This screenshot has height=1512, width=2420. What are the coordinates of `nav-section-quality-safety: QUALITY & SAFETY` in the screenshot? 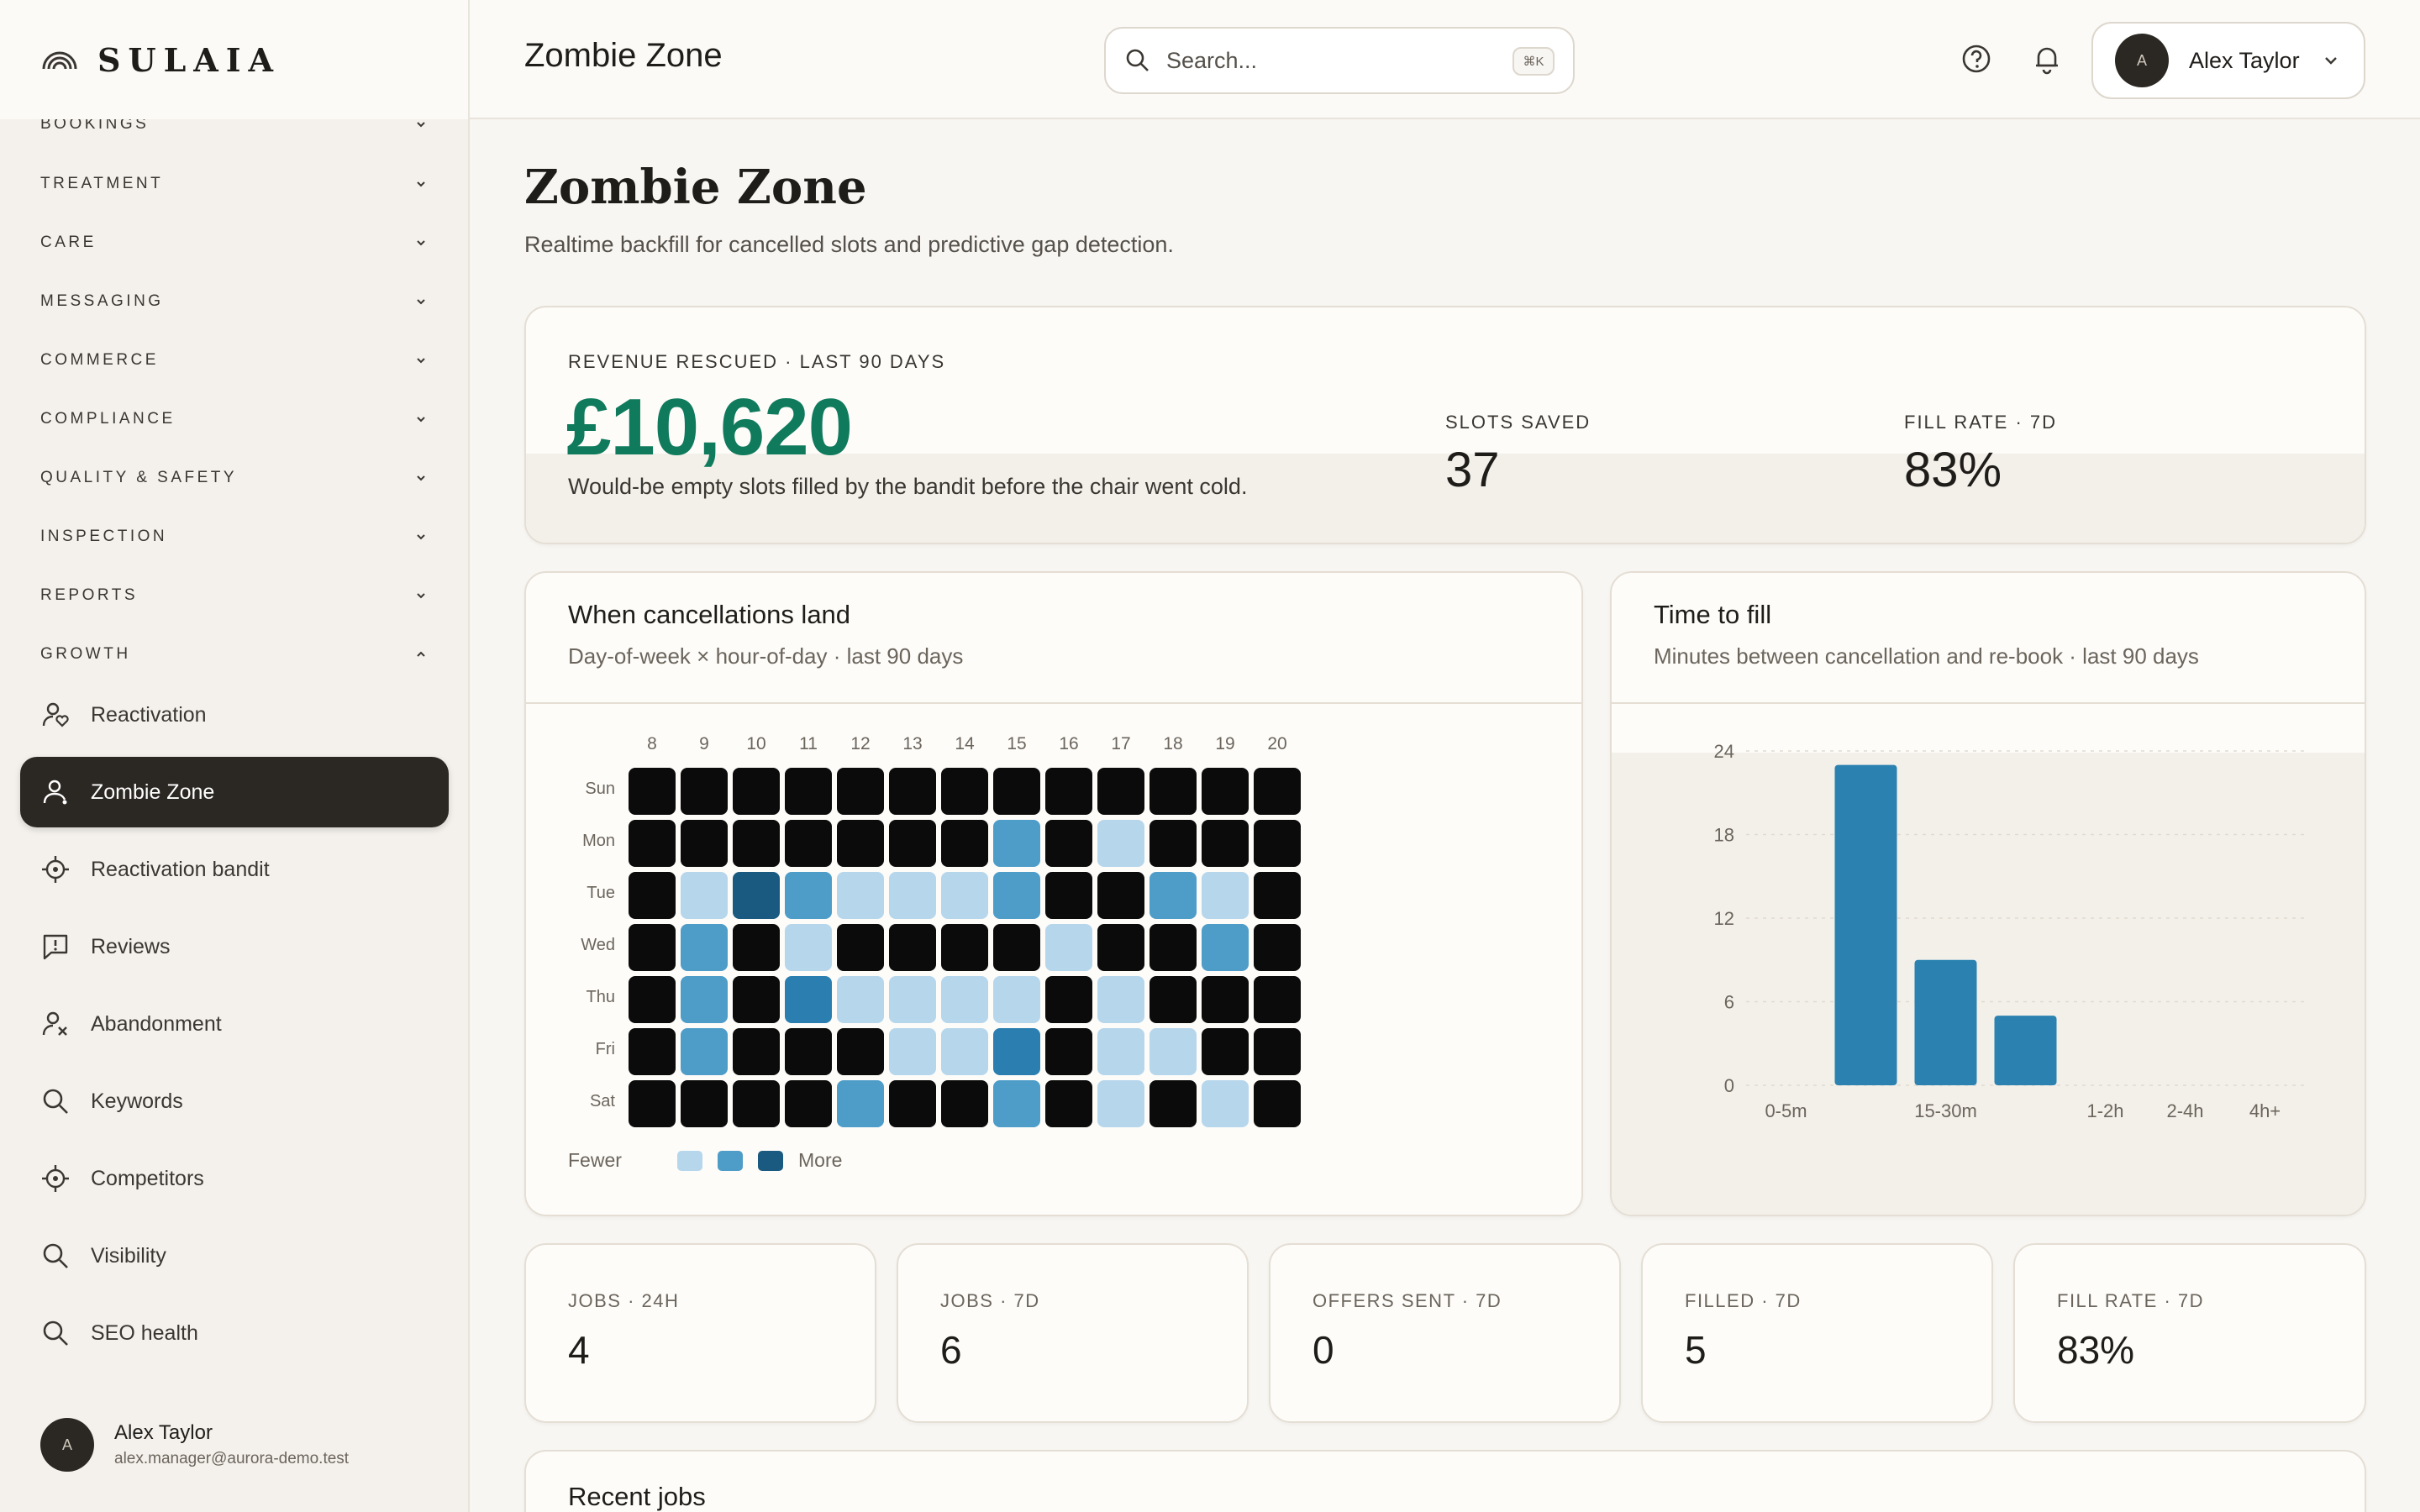 It's located at (233, 478).